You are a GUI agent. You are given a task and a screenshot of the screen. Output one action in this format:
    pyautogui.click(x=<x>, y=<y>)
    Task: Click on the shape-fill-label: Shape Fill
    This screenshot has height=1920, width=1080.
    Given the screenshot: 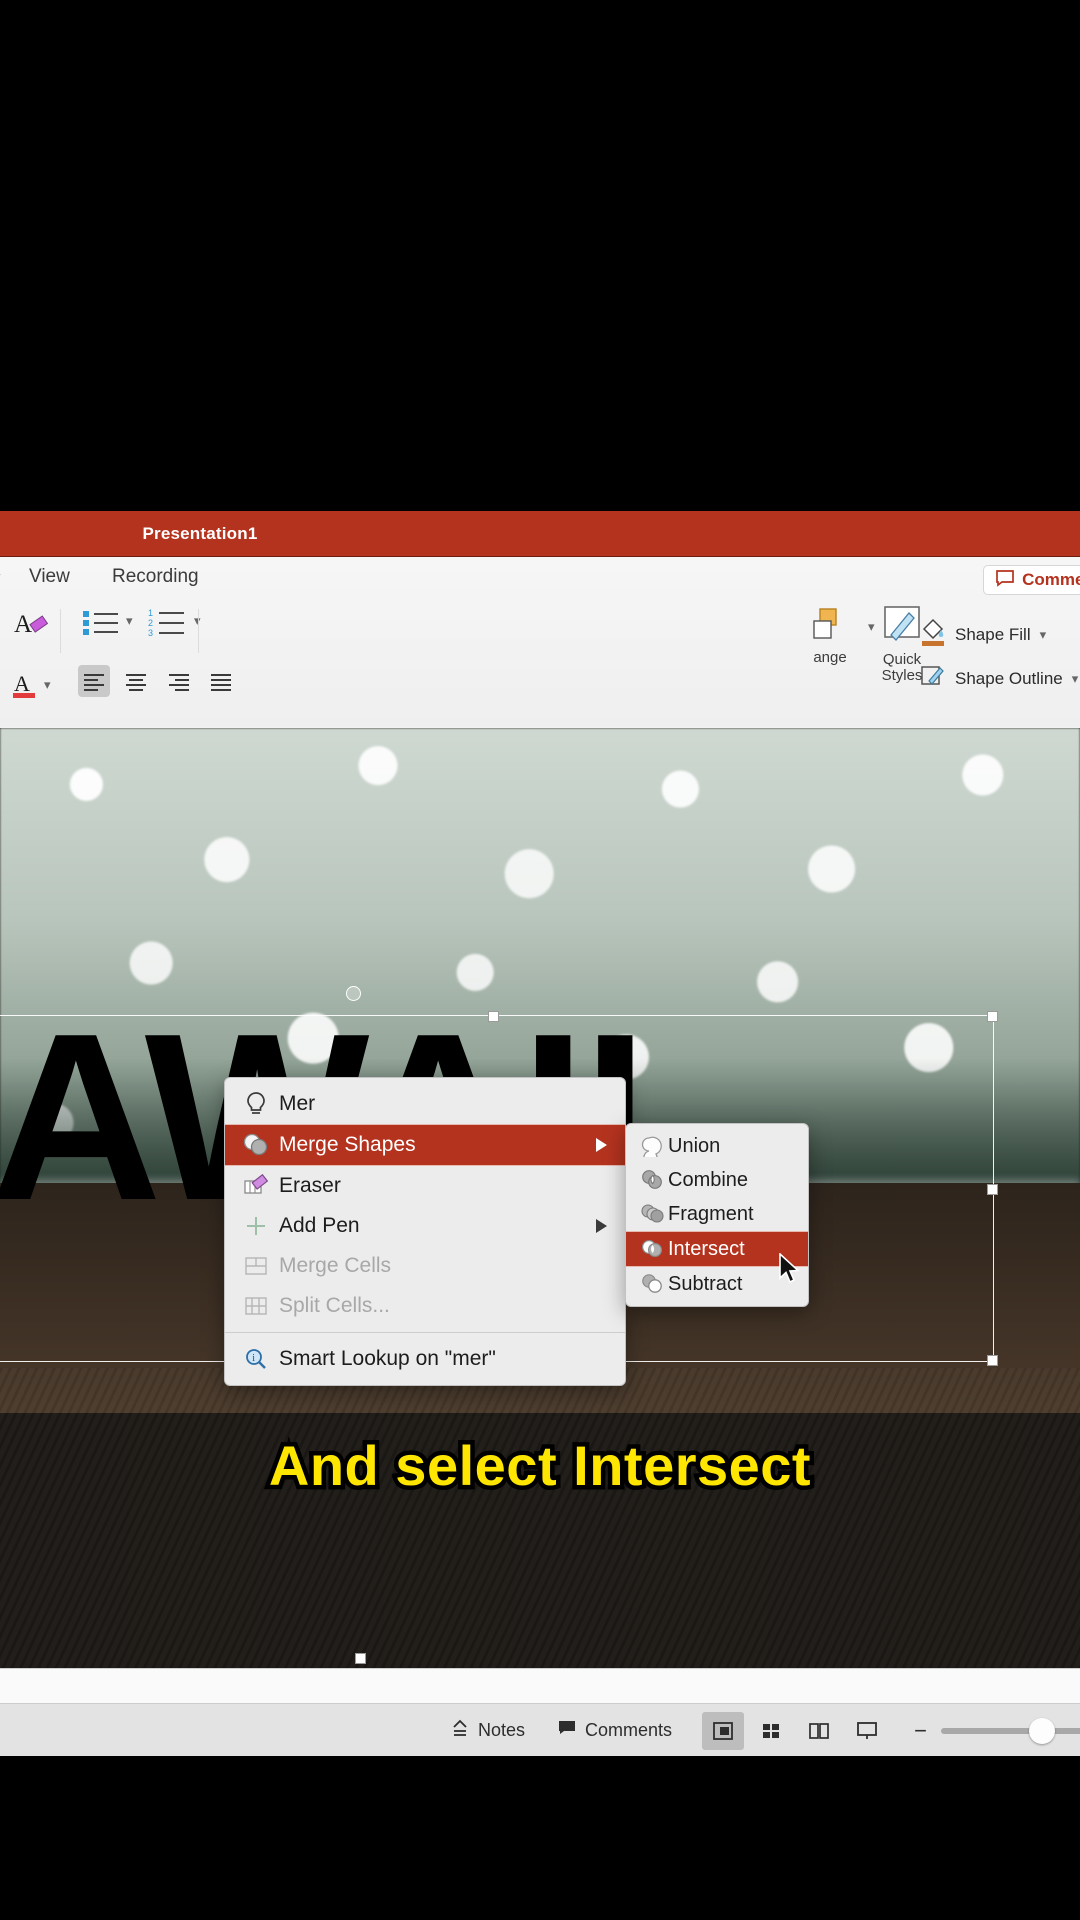 What is the action you would take?
    pyautogui.click(x=993, y=634)
    